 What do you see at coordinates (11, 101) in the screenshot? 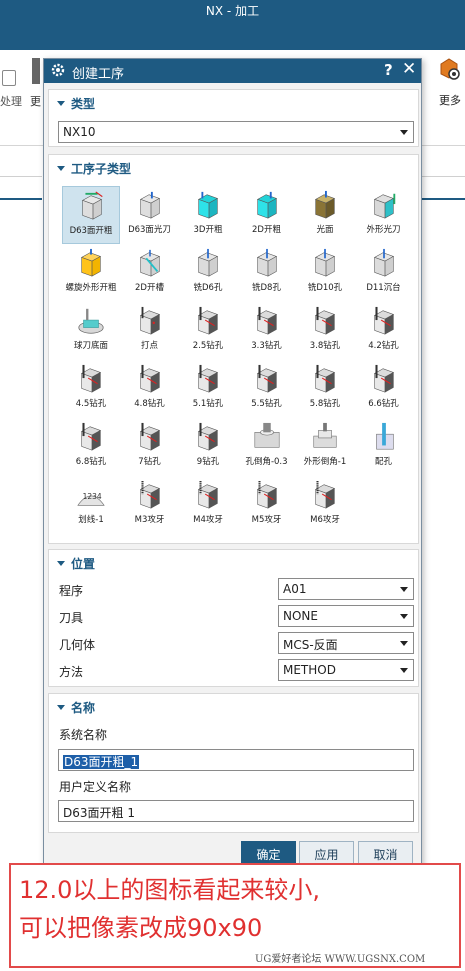
I see `ribbon-fragment-left: 处理` at bounding box center [11, 101].